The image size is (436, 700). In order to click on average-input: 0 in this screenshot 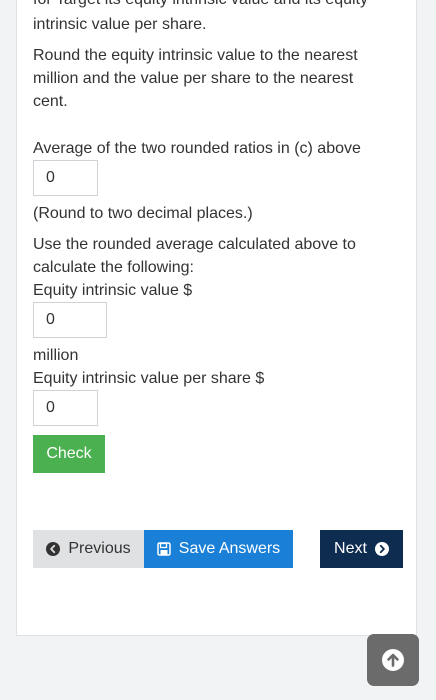, I will do `click(65, 178)`.